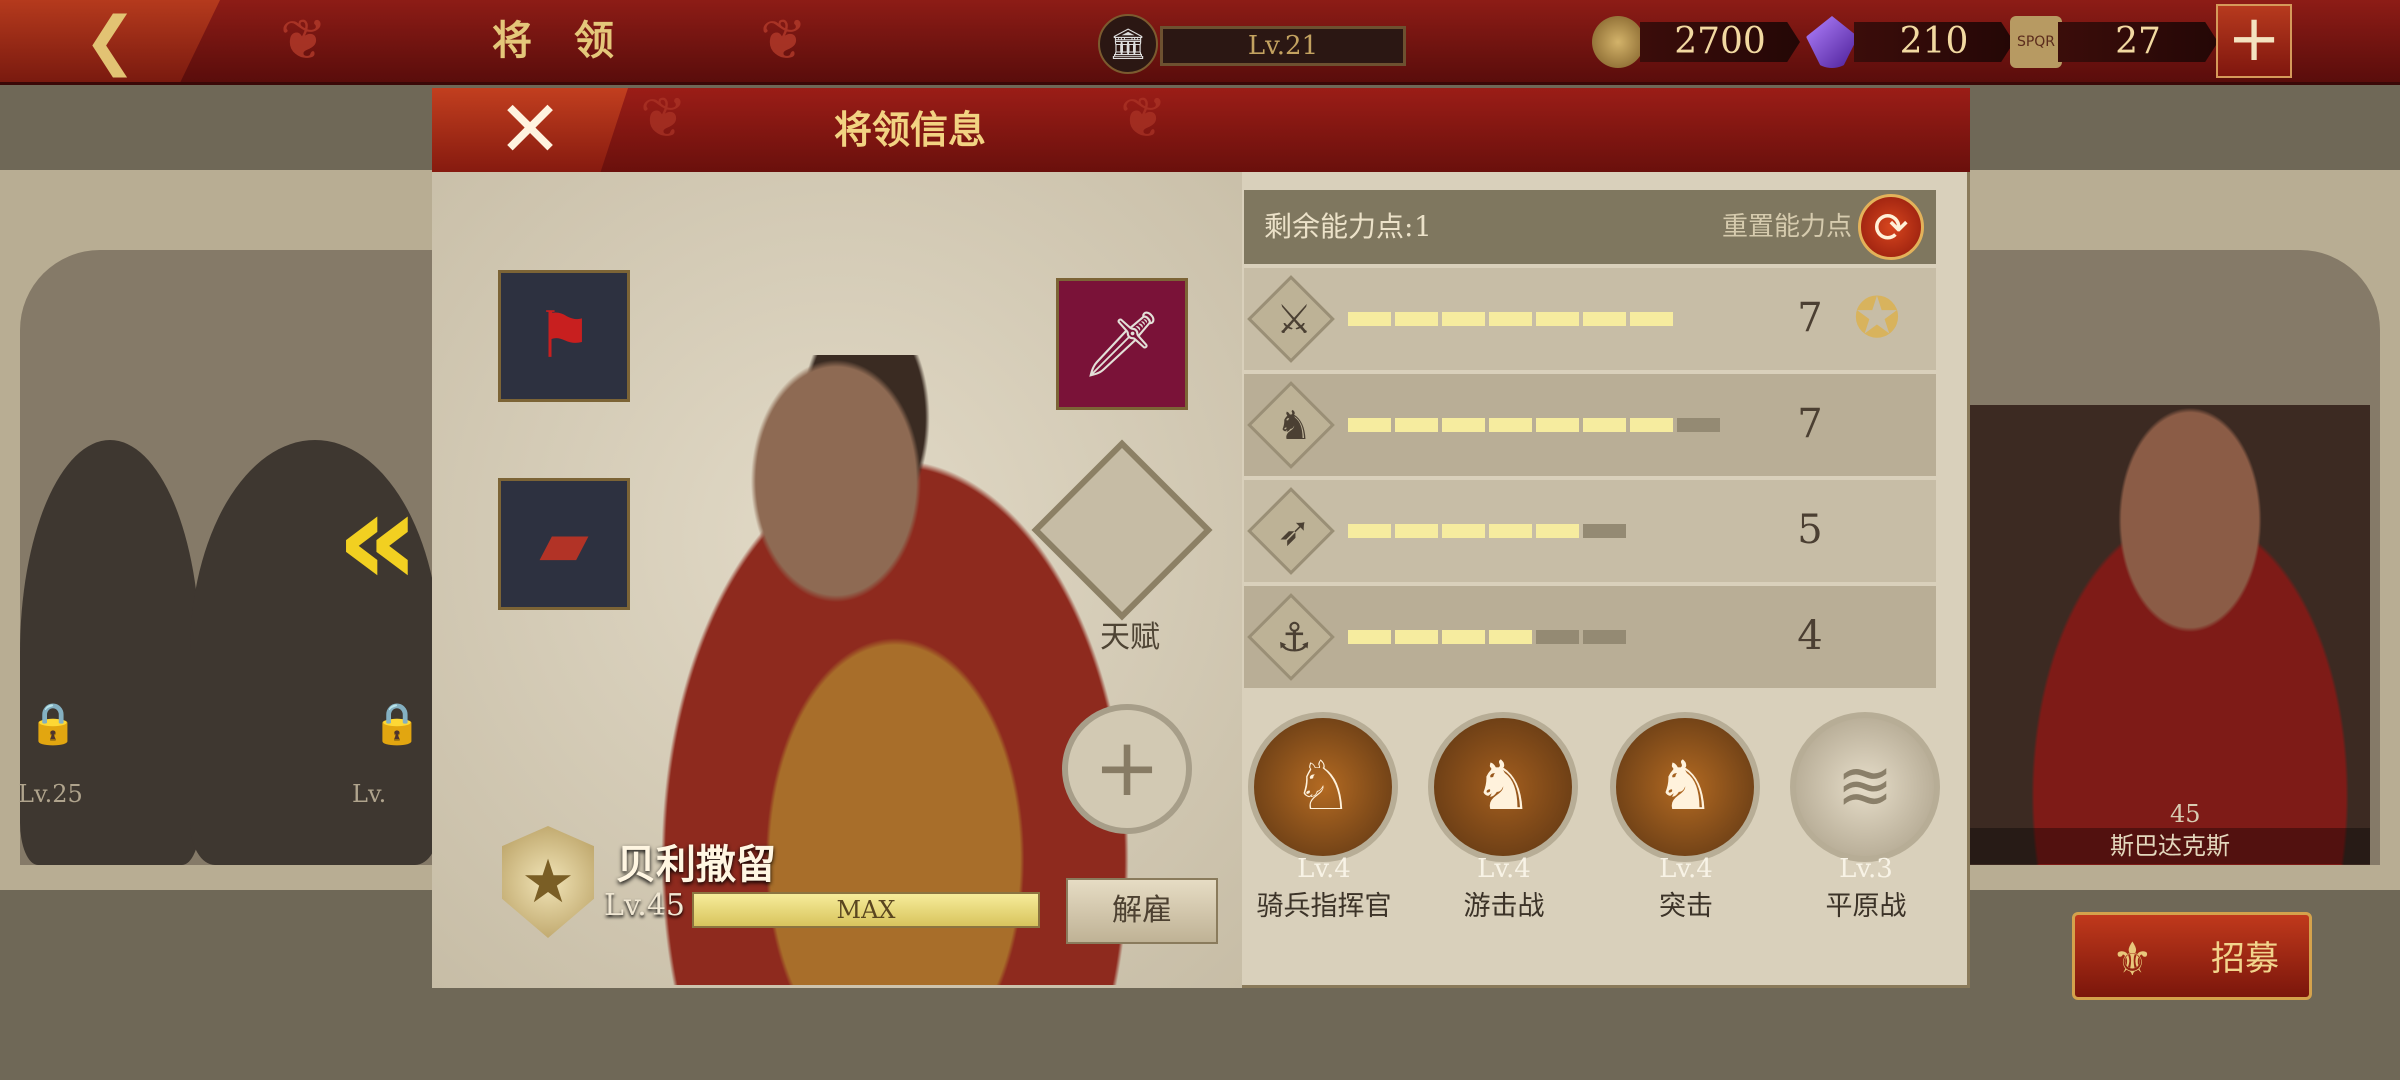 The image size is (2400, 1080). I want to click on stat-row-archer: ➶ 5, so click(1590, 531).